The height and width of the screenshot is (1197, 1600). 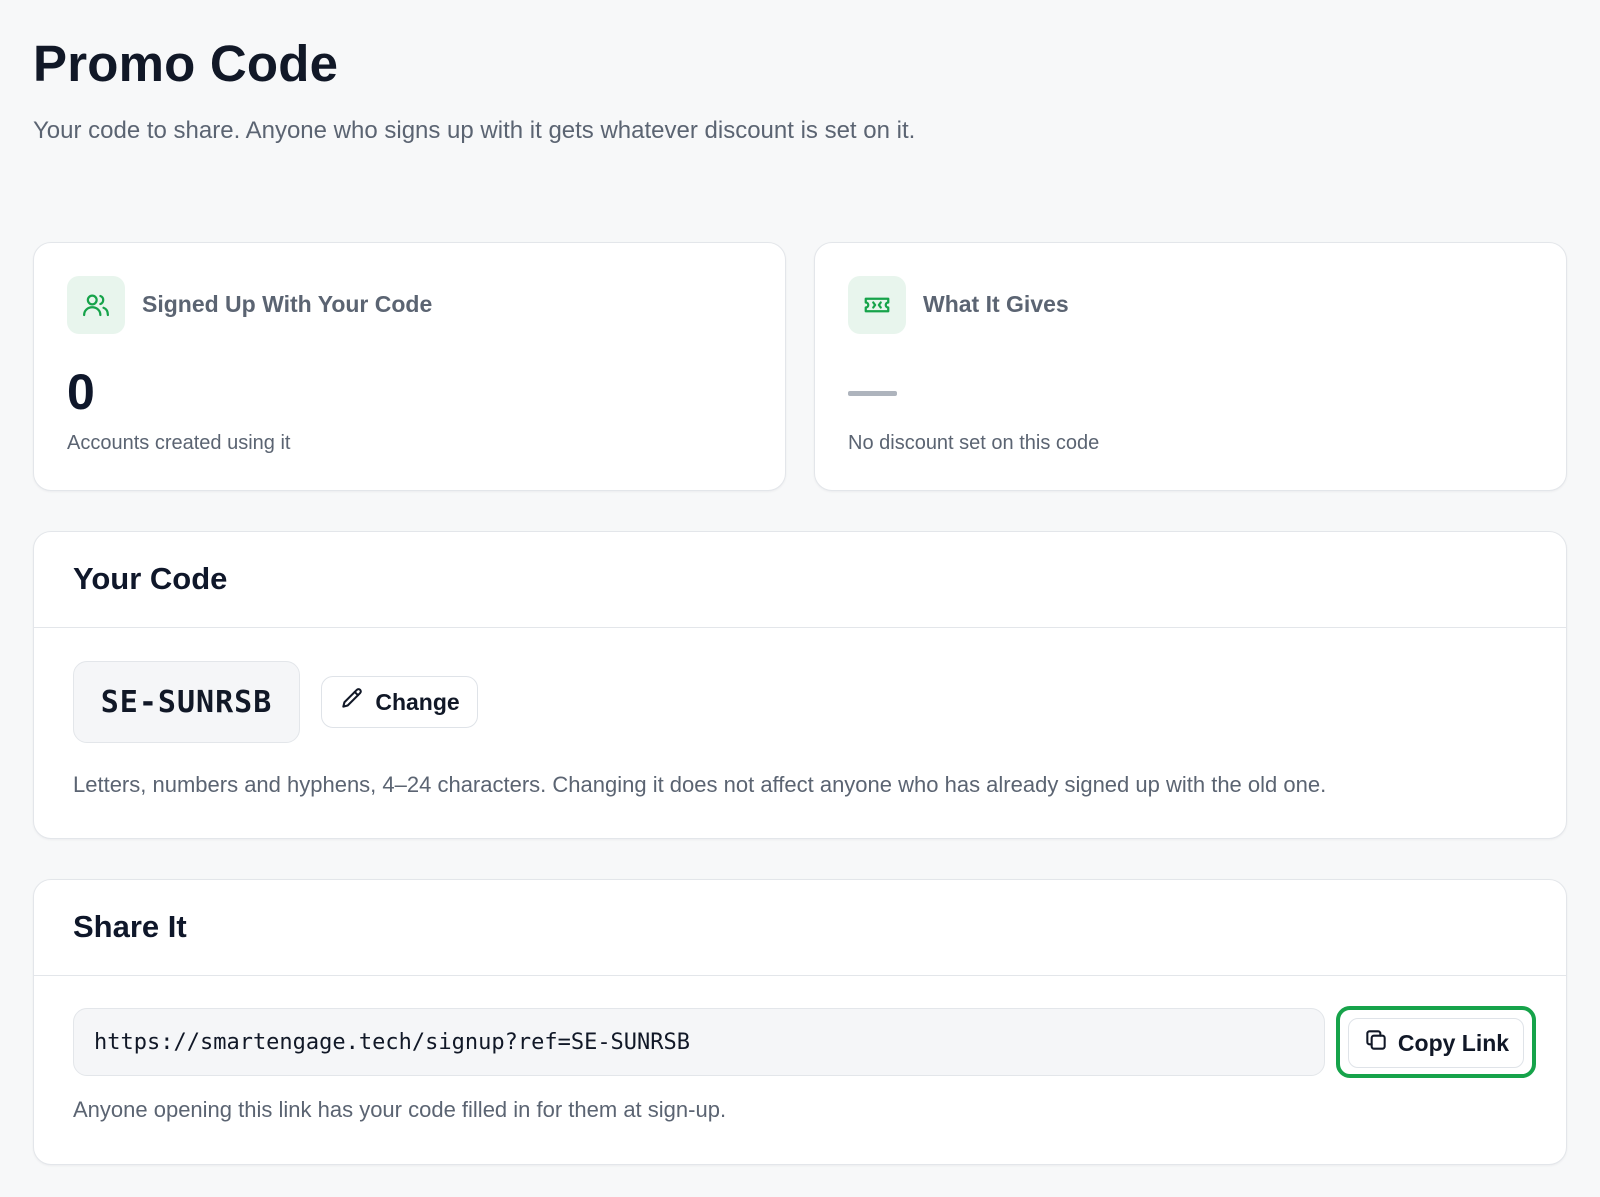 I want to click on stat-caption: No discount set on this code, so click(x=974, y=443).